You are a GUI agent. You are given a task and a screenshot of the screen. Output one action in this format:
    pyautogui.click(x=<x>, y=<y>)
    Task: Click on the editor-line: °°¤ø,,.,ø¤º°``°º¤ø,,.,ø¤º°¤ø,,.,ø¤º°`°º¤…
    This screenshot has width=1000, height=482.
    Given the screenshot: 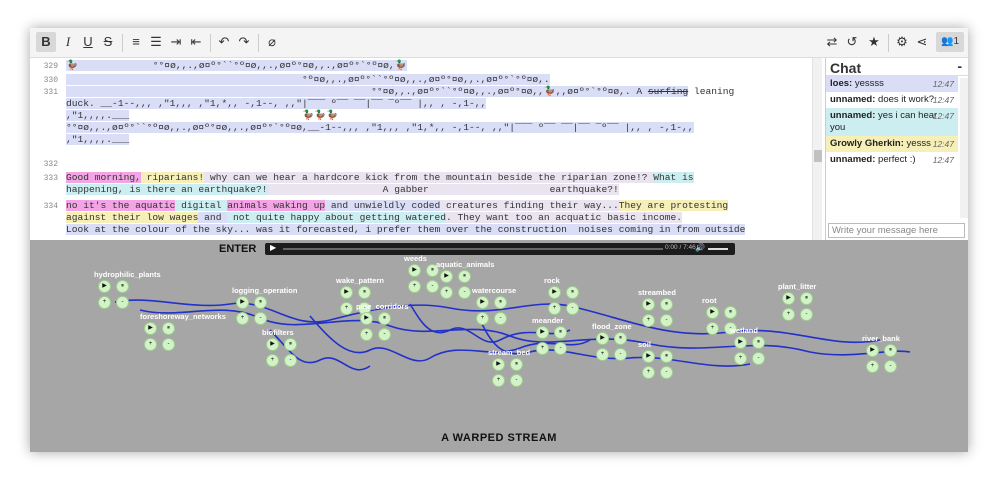 What is the action you would take?
    pyautogui.click(x=380, y=128)
    